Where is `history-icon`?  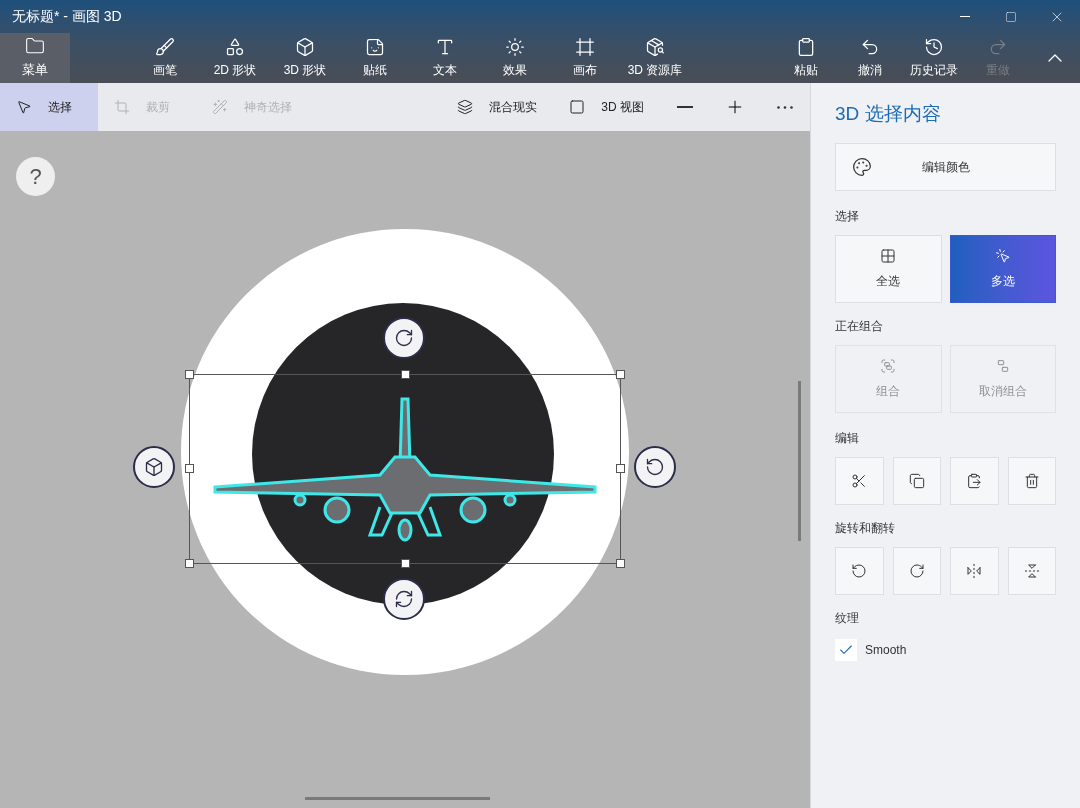 history-icon is located at coordinates (934, 47).